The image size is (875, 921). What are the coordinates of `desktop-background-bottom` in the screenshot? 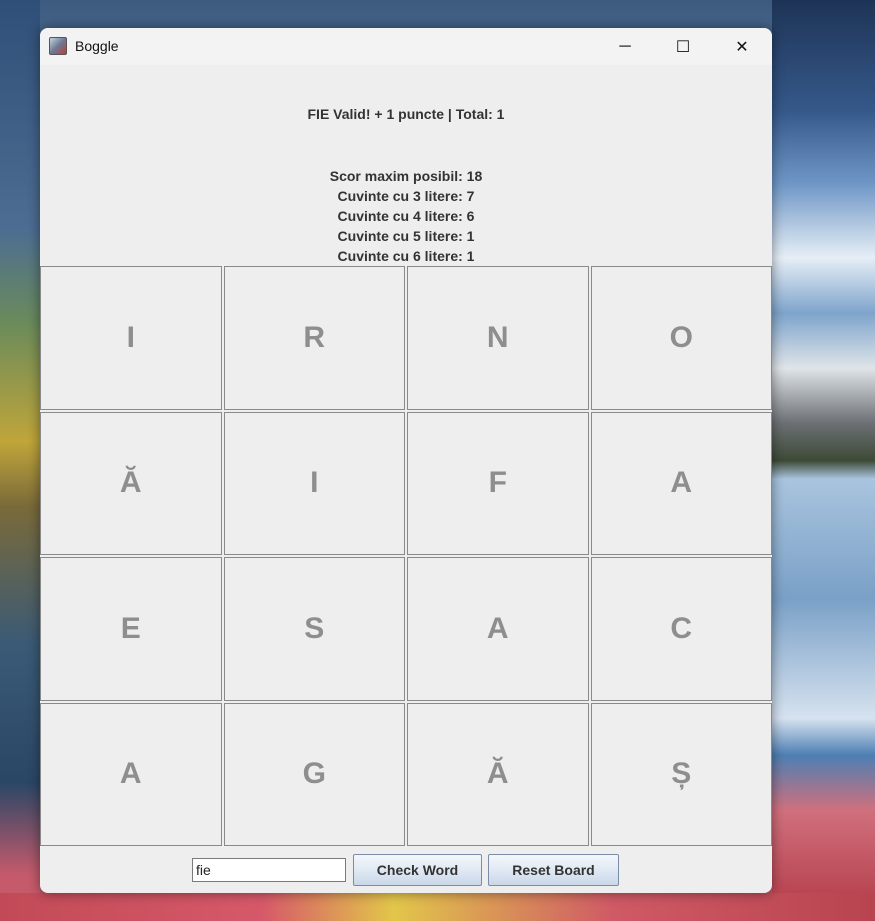 It's located at (437, 907).